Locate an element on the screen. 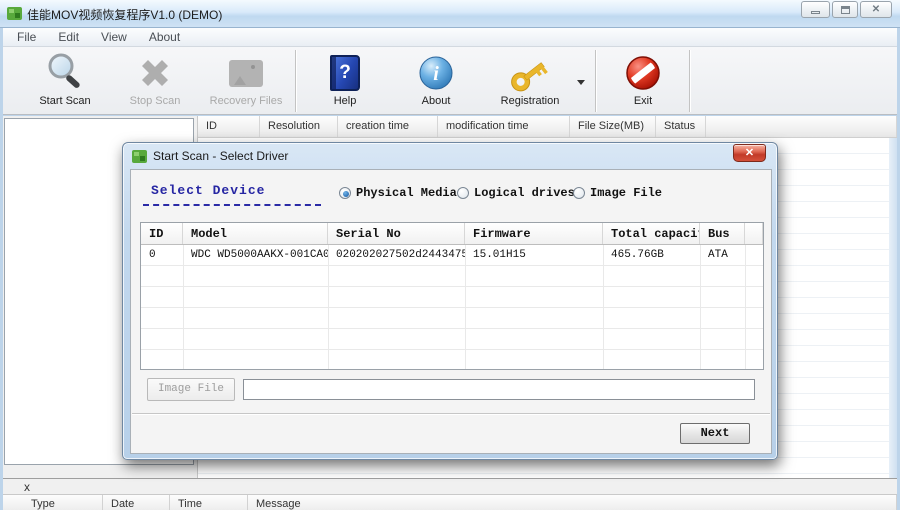 The height and width of the screenshot is (510, 900). dcol-id: ID is located at coordinates (162, 233).